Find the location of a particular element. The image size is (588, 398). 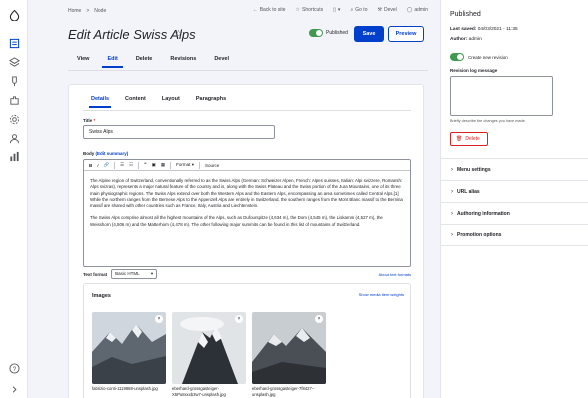

image-button: ▣ is located at coordinates (154, 165).